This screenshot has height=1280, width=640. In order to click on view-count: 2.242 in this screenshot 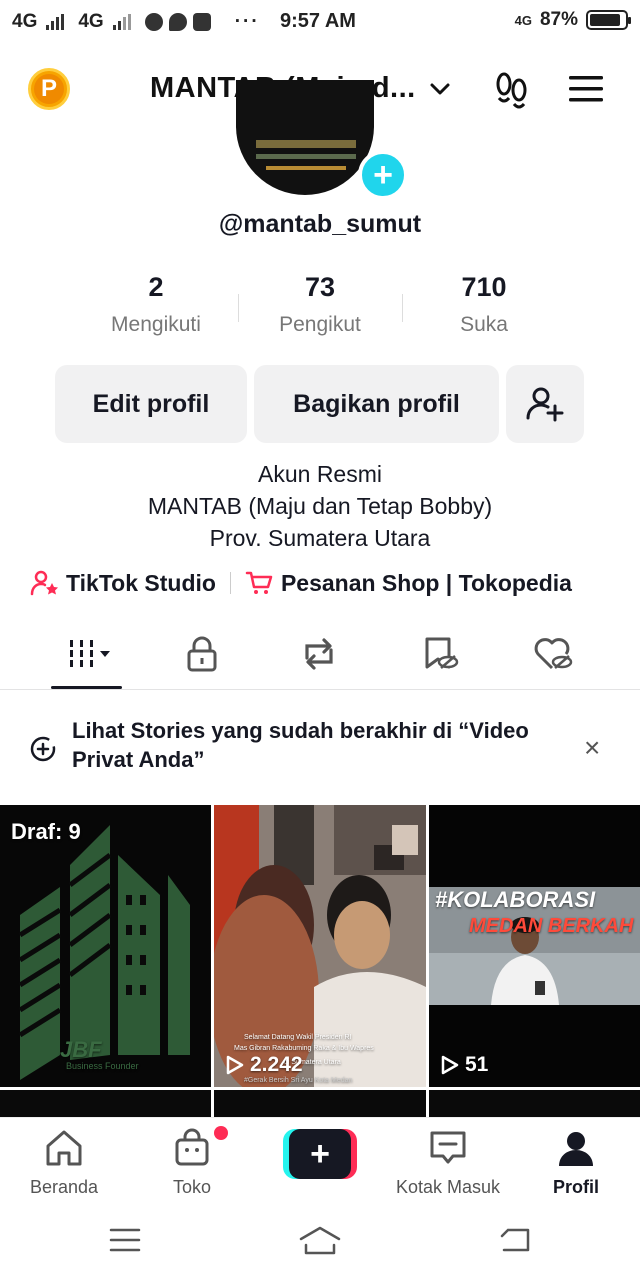, I will do `click(264, 1065)`.